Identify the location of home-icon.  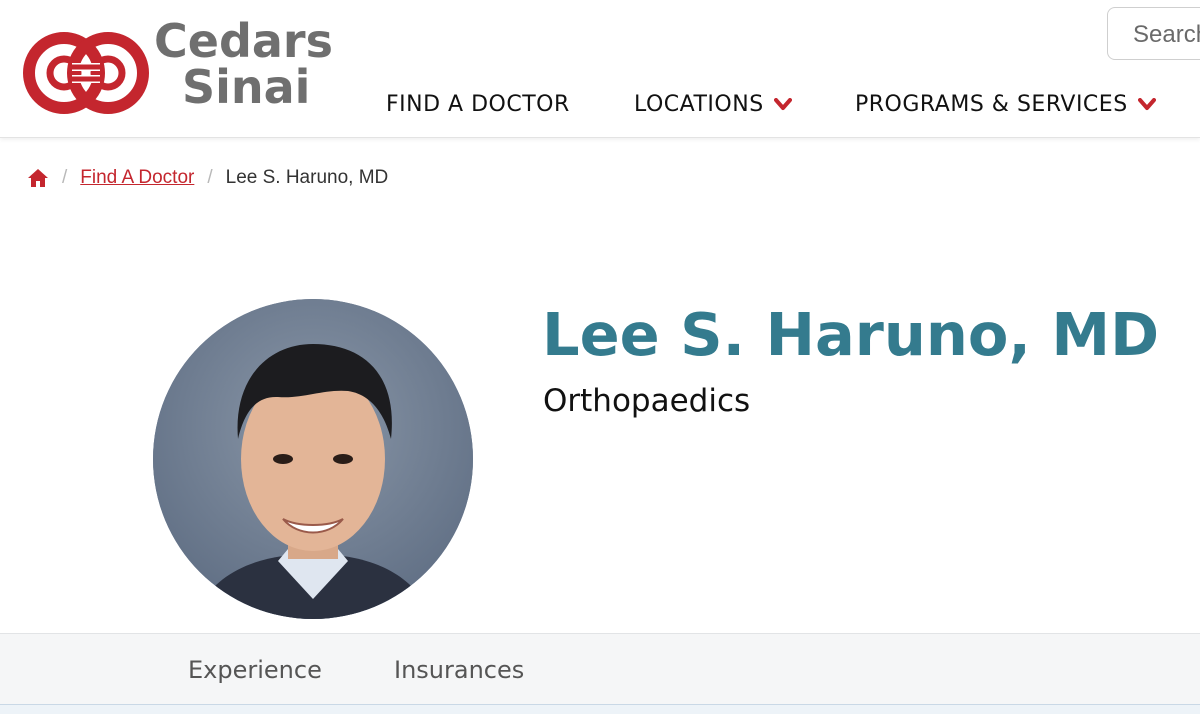
(38, 178).